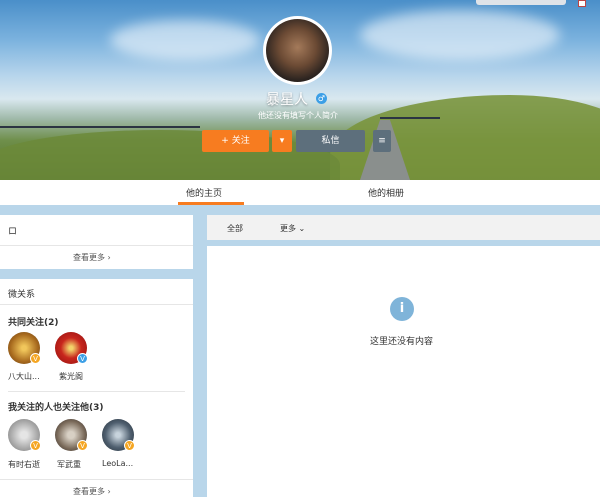  Describe the element at coordinates (330, 141) in the screenshot. I see `message-button: 私信` at that location.